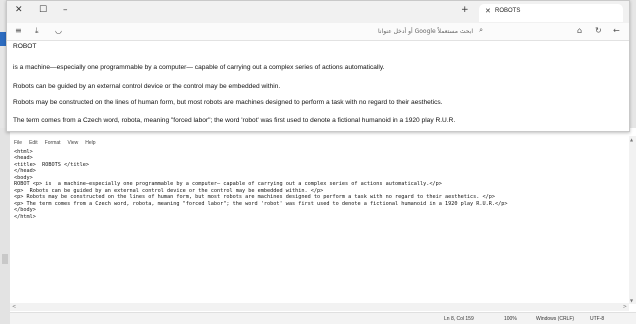 Image resolution: width=636 pixels, height=324 pixels. Describe the element at coordinates (5, 259) in the screenshot. I see `left-strip-block` at that location.